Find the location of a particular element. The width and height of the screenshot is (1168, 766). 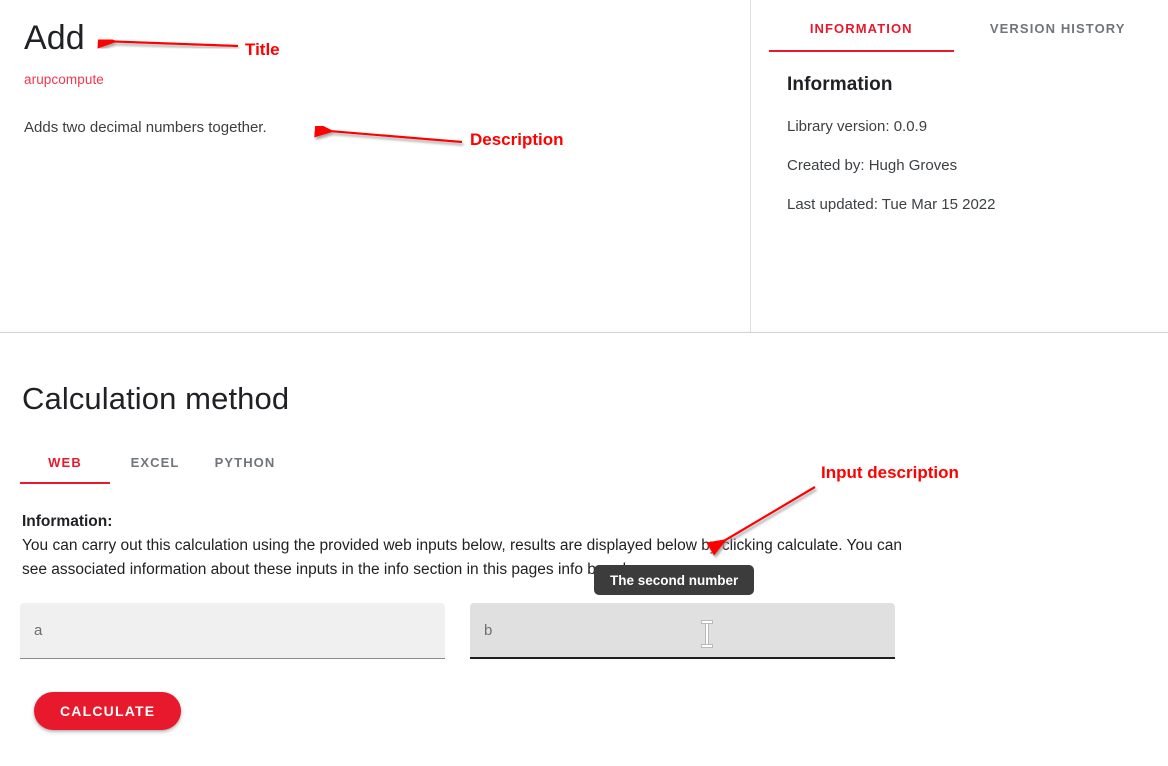

info-panel-tablist: INFORMATION VERSION HISTORY is located at coordinates (959, 26).